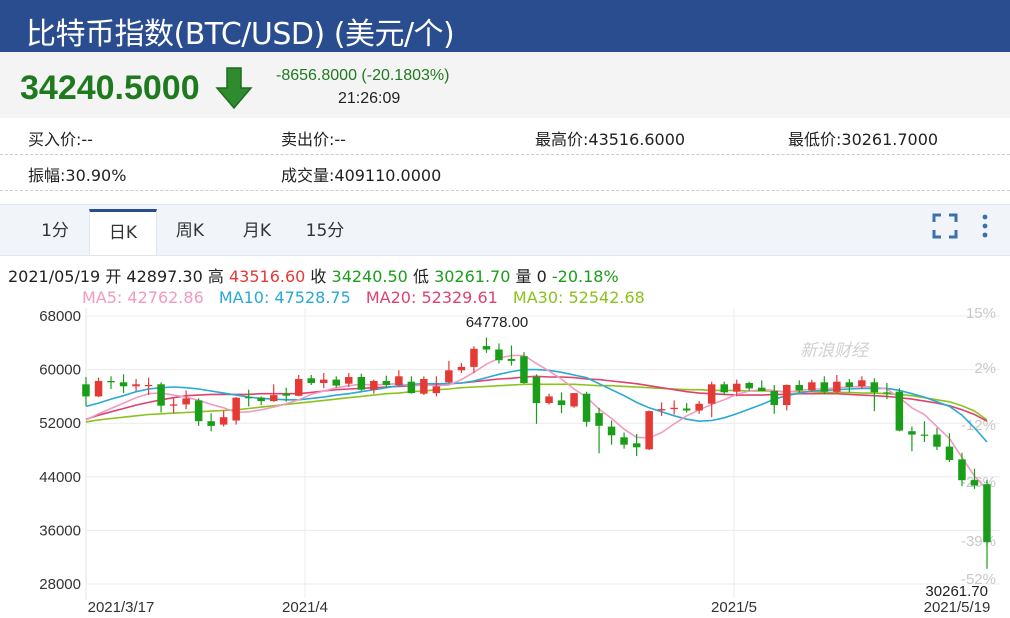 This screenshot has width=1010, height=618. What do you see at coordinates (523, 276) in the screenshot?
I see `vol-label: 量` at bounding box center [523, 276].